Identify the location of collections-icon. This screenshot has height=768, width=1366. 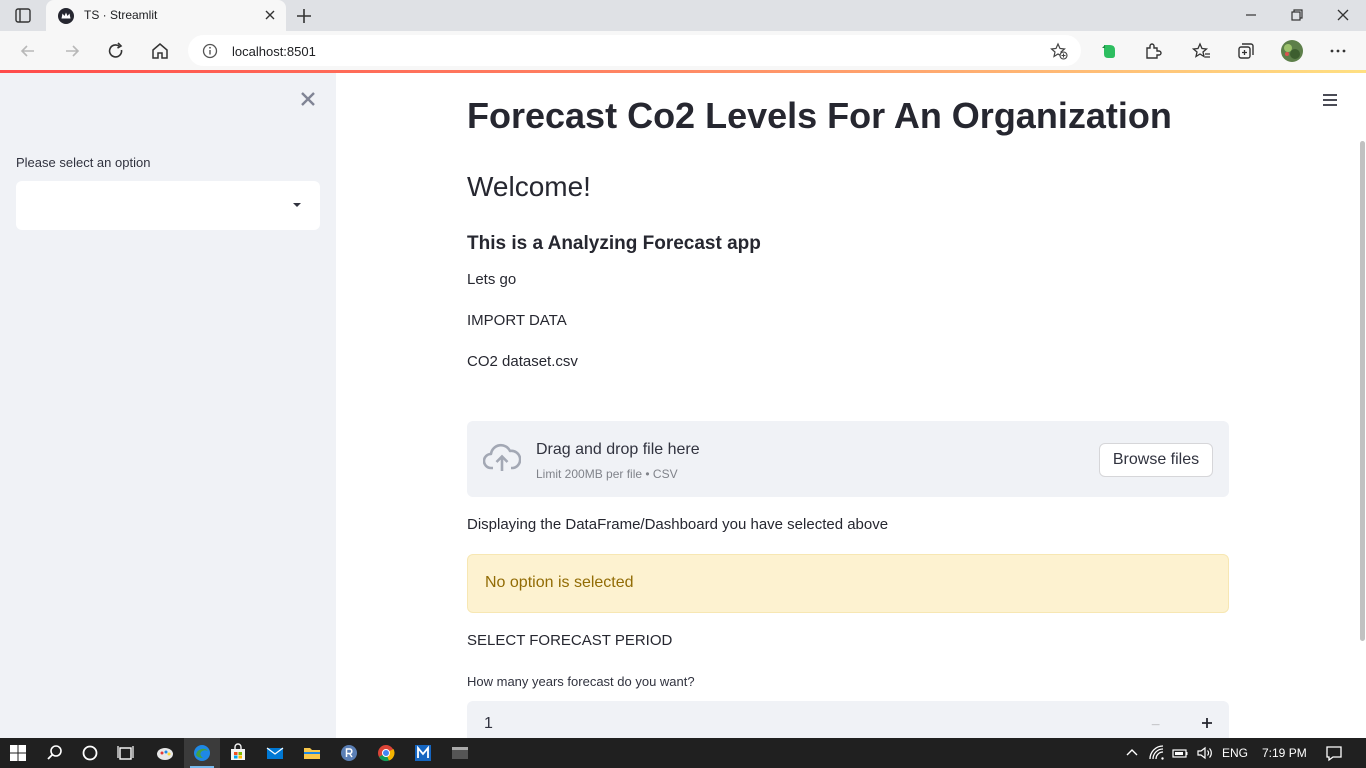
(1246, 51).